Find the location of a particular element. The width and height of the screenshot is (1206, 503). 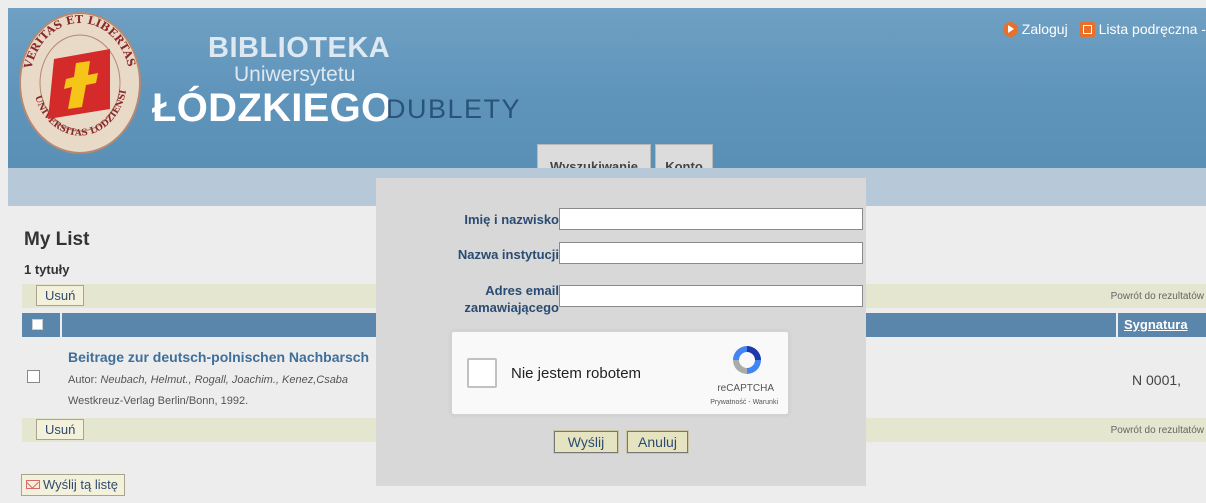

captcha-label: Nie jestem robotem is located at coordinates (576, 373).